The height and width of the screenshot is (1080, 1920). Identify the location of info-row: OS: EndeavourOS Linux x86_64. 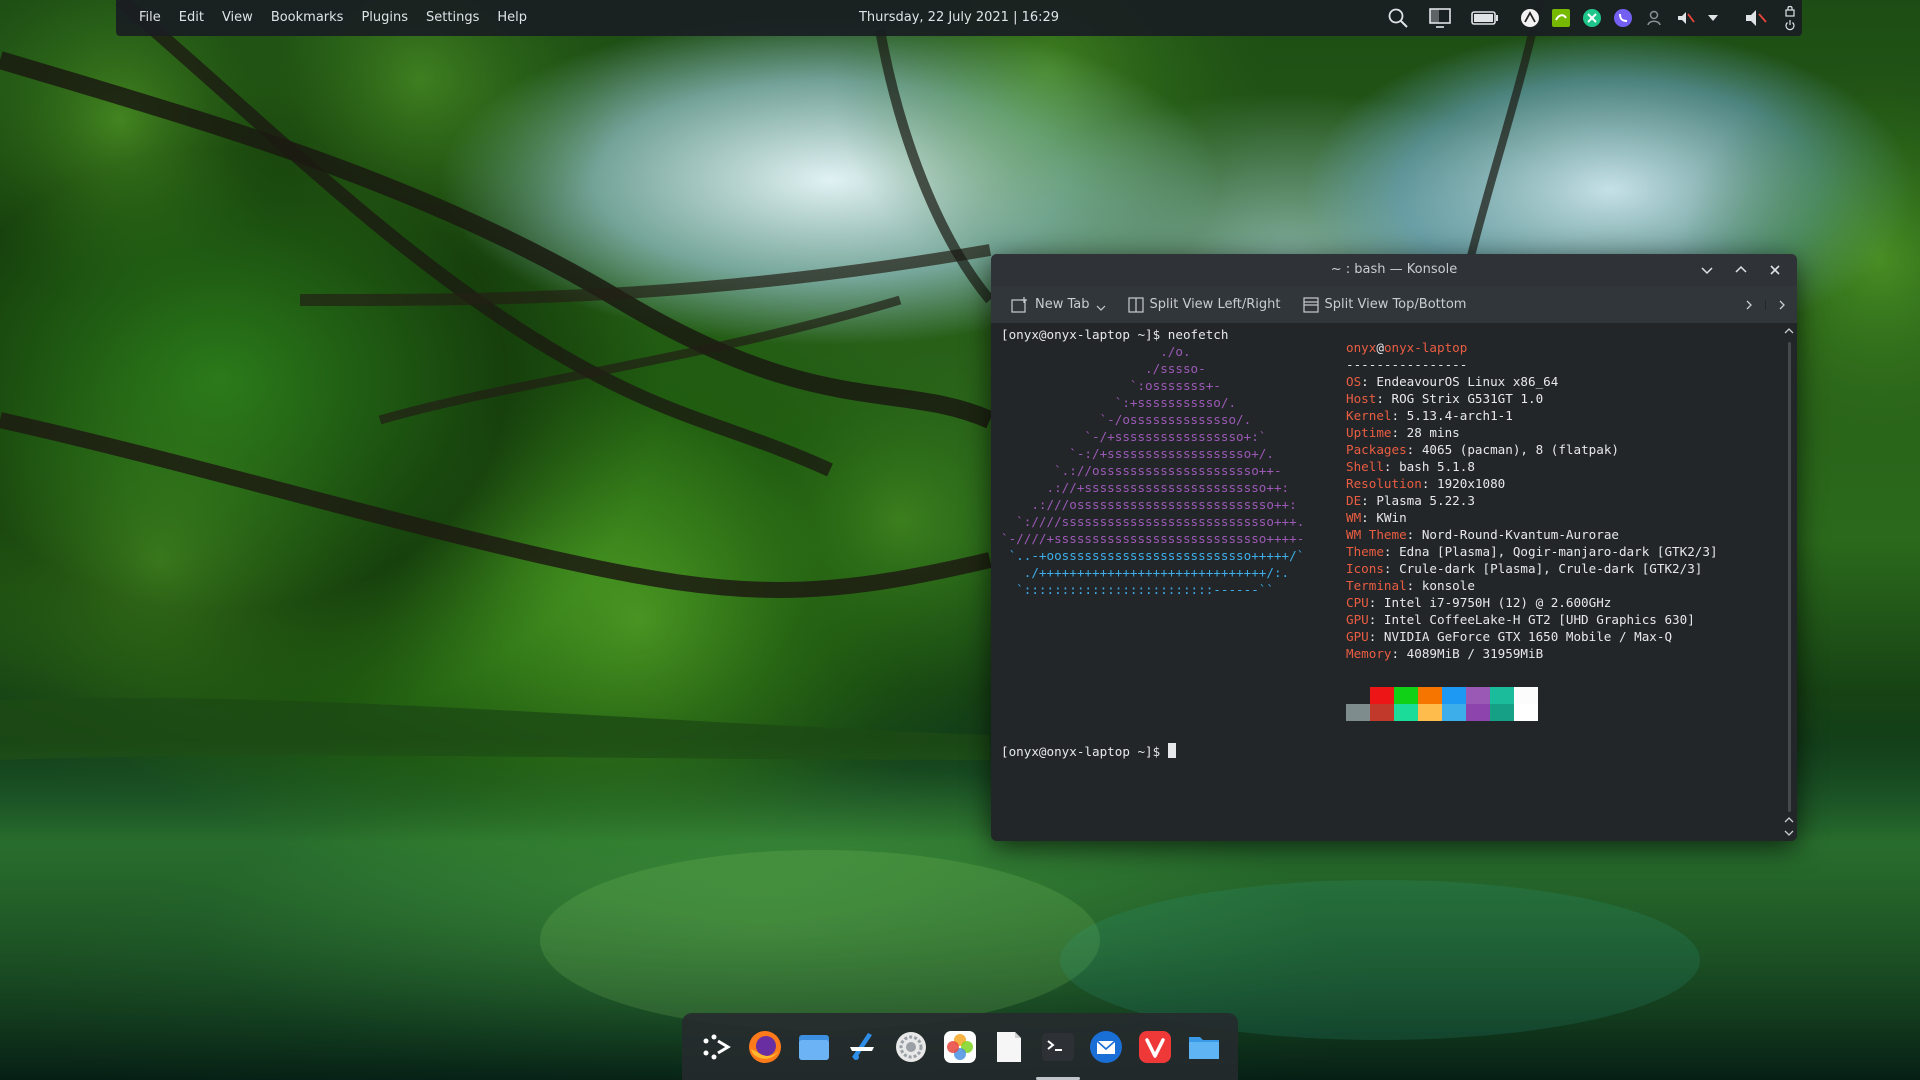
(1452, 381).